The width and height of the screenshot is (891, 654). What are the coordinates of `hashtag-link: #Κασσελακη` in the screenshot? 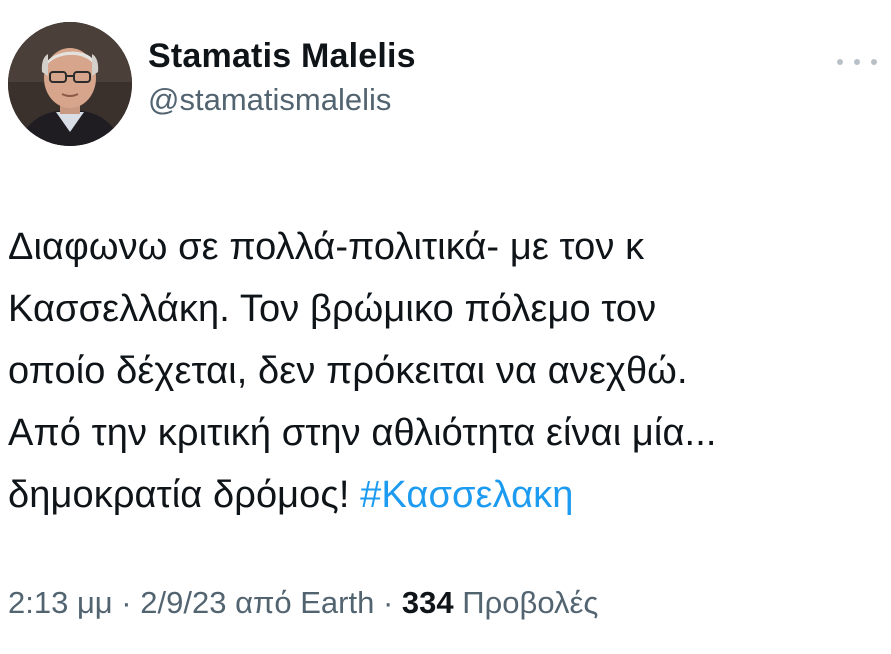 It's located at (466, 495).